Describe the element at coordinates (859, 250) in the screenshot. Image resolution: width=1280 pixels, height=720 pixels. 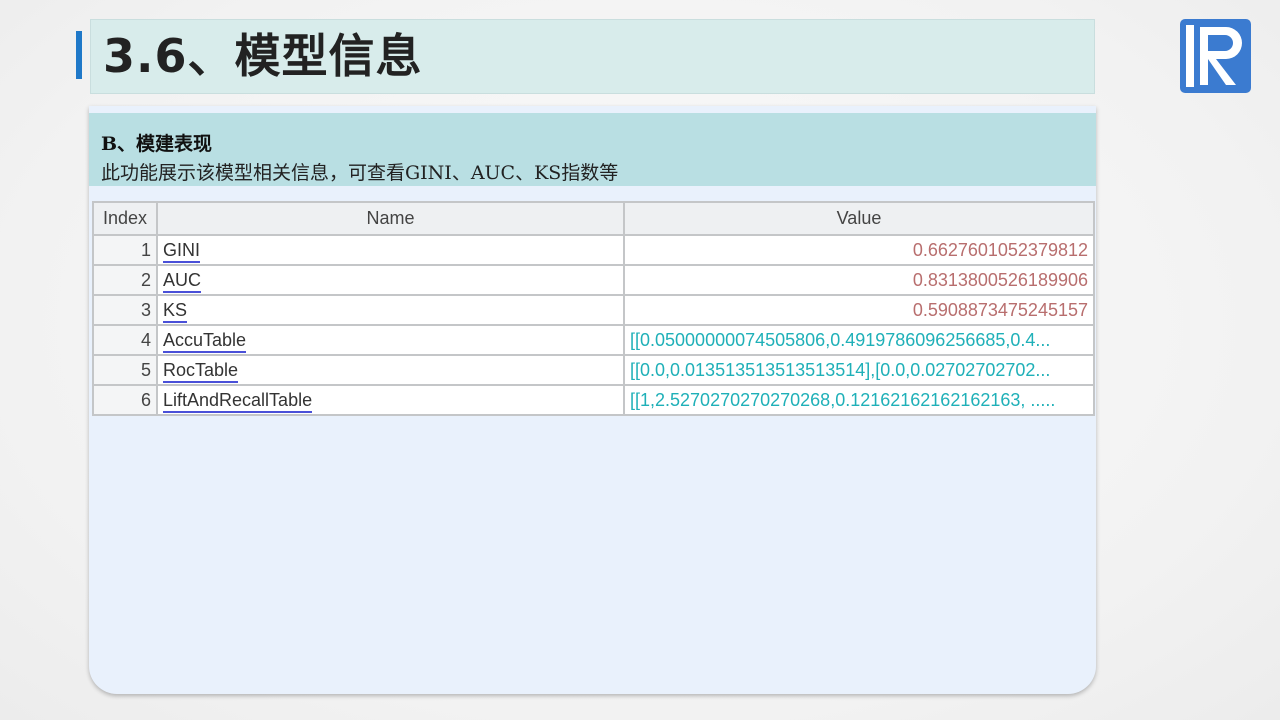
I see `row-value: 0.6627601052379812` at that location.